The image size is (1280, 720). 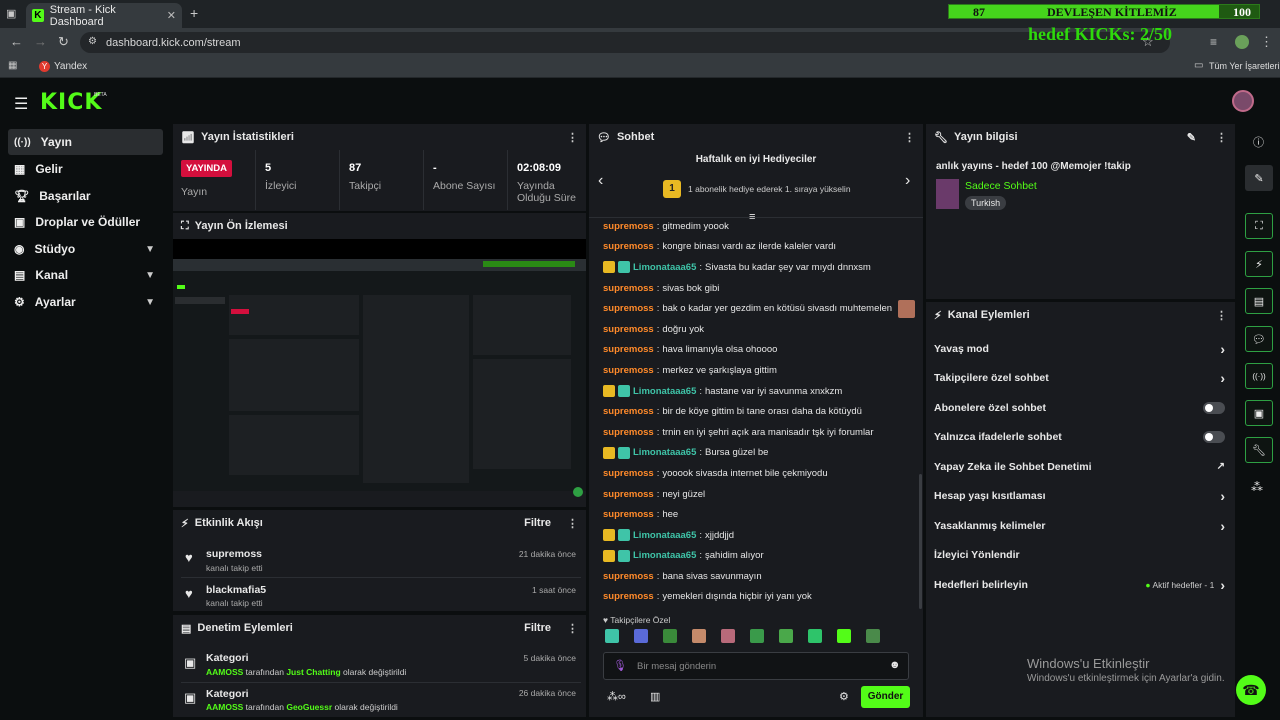 What do you see at coordinates (600, 181) in the screenshot?
I see `chevron-left-icon: ‹` at bounding box center [600, 181].